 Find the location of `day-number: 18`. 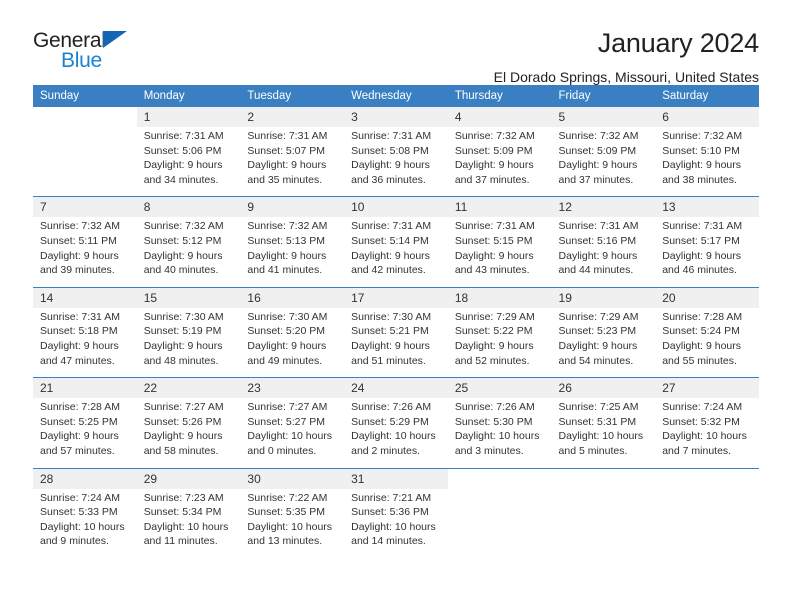

day-number: 18 is located at coordinates (499, 297).